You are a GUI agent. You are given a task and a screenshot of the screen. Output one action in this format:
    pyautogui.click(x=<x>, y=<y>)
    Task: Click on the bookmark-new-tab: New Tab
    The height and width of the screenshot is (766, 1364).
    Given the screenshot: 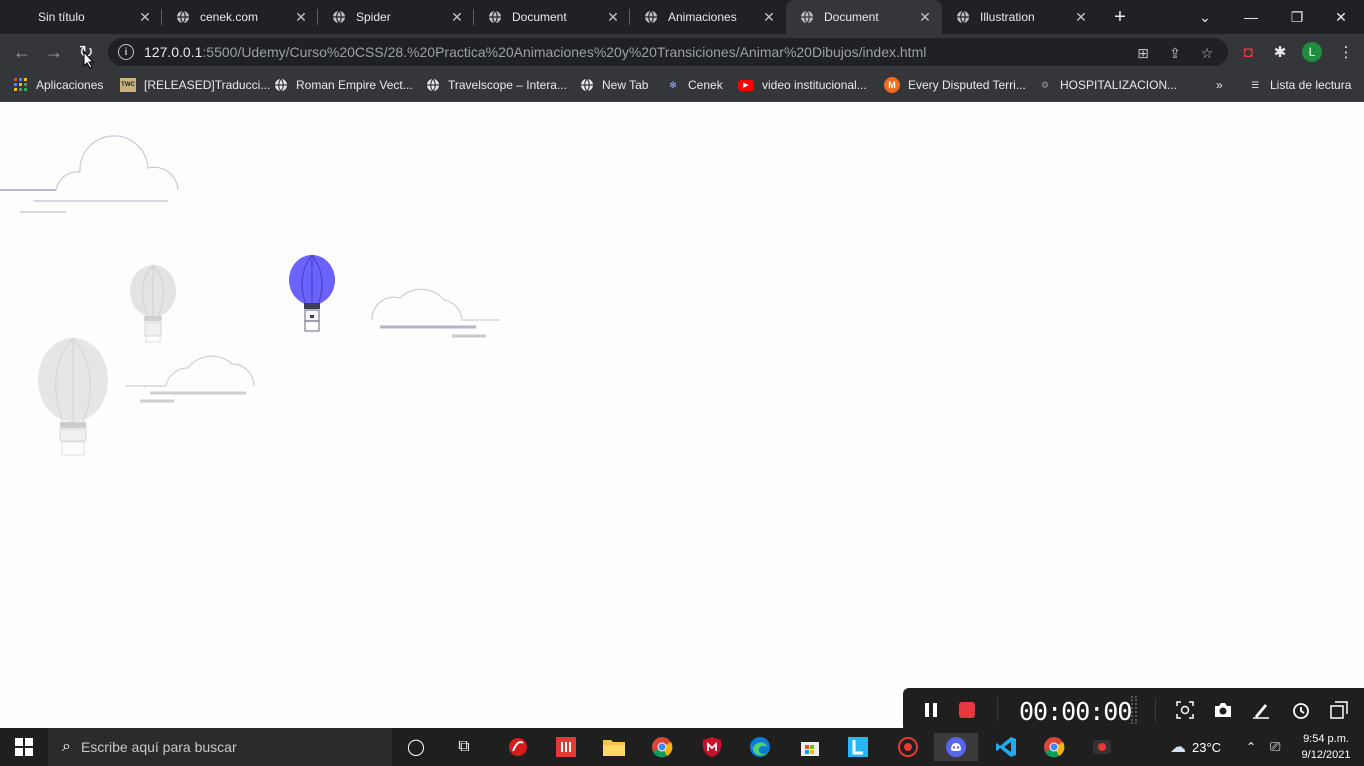 What is the action you would take?
    pyautogui.click(x=614, y=85)
    